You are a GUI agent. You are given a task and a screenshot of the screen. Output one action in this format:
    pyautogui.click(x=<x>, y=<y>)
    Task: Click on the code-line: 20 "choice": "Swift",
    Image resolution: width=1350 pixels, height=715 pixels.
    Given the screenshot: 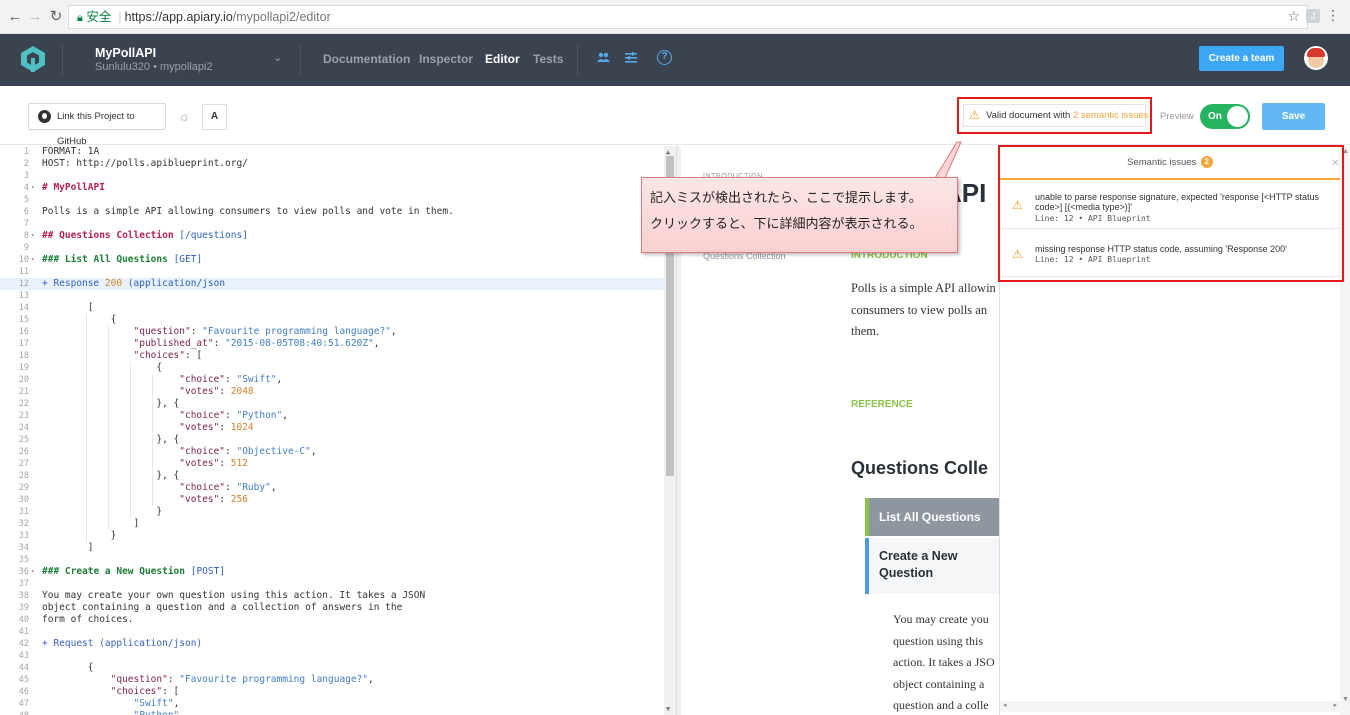 What is the action you would take?
    pyautogui.click(x=332, y=380)
    